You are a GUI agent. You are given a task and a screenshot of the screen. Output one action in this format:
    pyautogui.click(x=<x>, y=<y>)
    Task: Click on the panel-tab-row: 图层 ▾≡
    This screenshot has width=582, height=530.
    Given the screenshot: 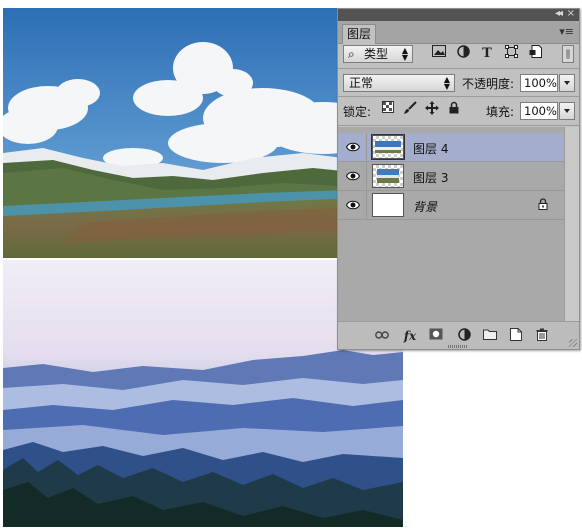 What is the action you would take?
    pyautogui.click(x=458, y=32)
    